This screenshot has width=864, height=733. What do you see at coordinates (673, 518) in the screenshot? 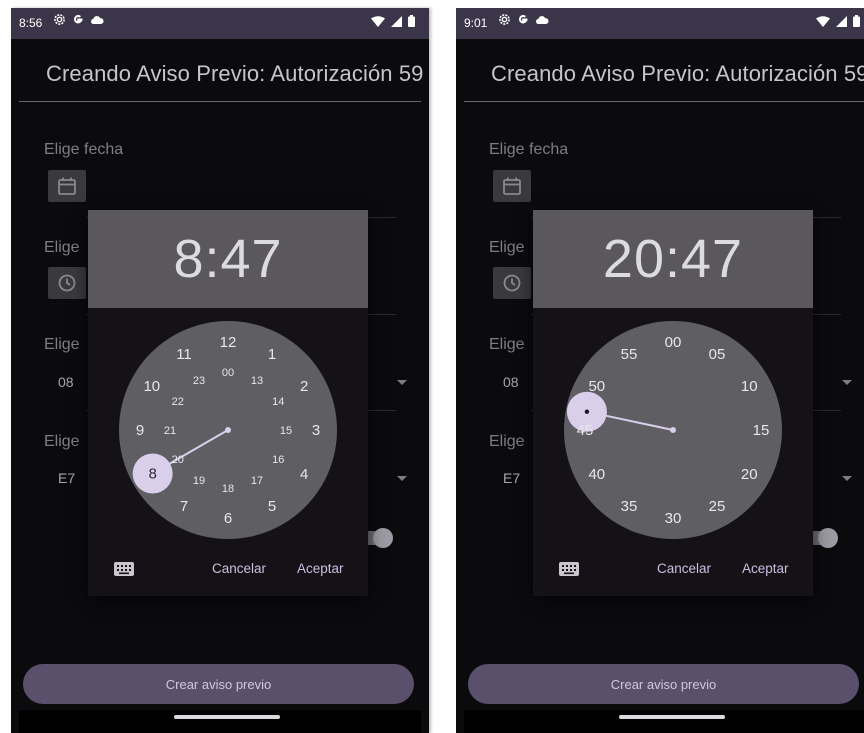
I see `clock-number: 30` at bounding box center [673, 518].